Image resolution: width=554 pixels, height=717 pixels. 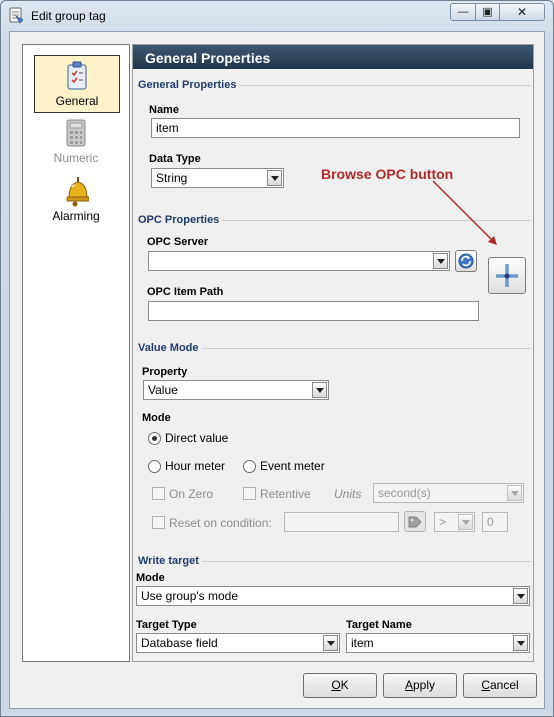 I want to click on ok-mnemonic: O, so click(x=336, y=685).